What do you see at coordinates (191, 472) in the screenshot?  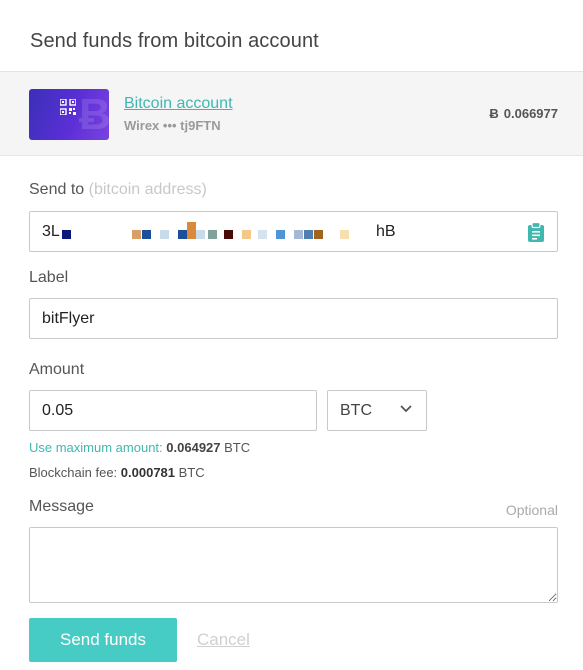 I see `fee-unit: BTC` at bounding box center [191, 472].